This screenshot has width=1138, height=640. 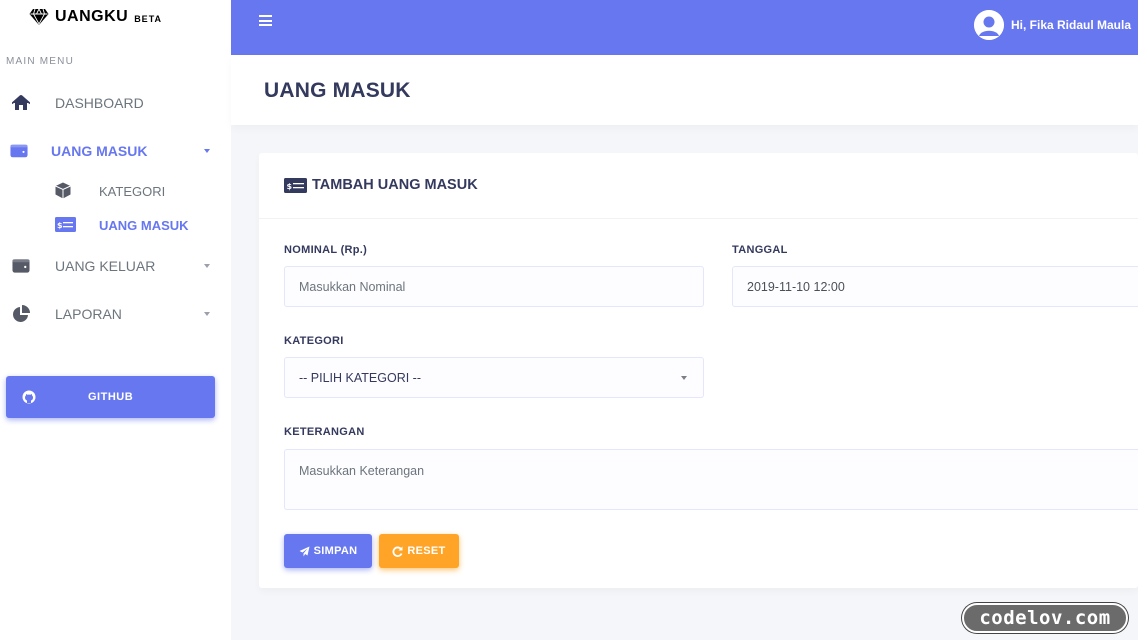 I want to click on kategori-select: -- PILIH KATEGORI --, so click(x=494, y=377).